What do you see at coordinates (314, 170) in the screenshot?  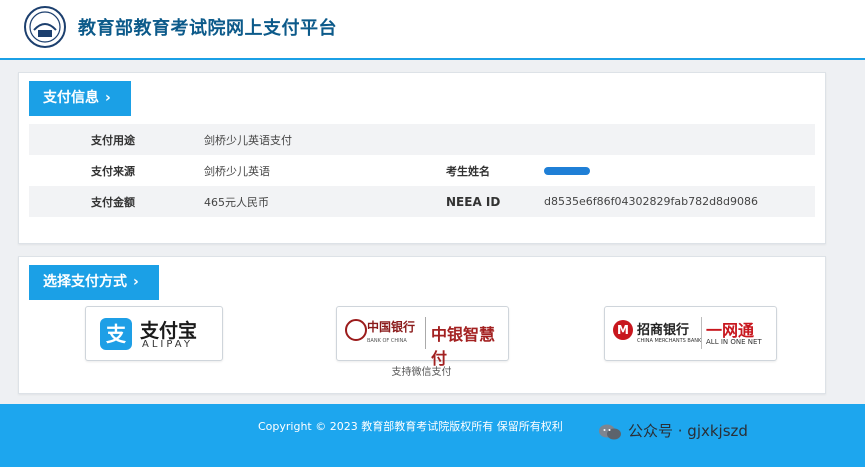 I see `source-value: 剑桥少儿英语` at bounding box center [314, 170].